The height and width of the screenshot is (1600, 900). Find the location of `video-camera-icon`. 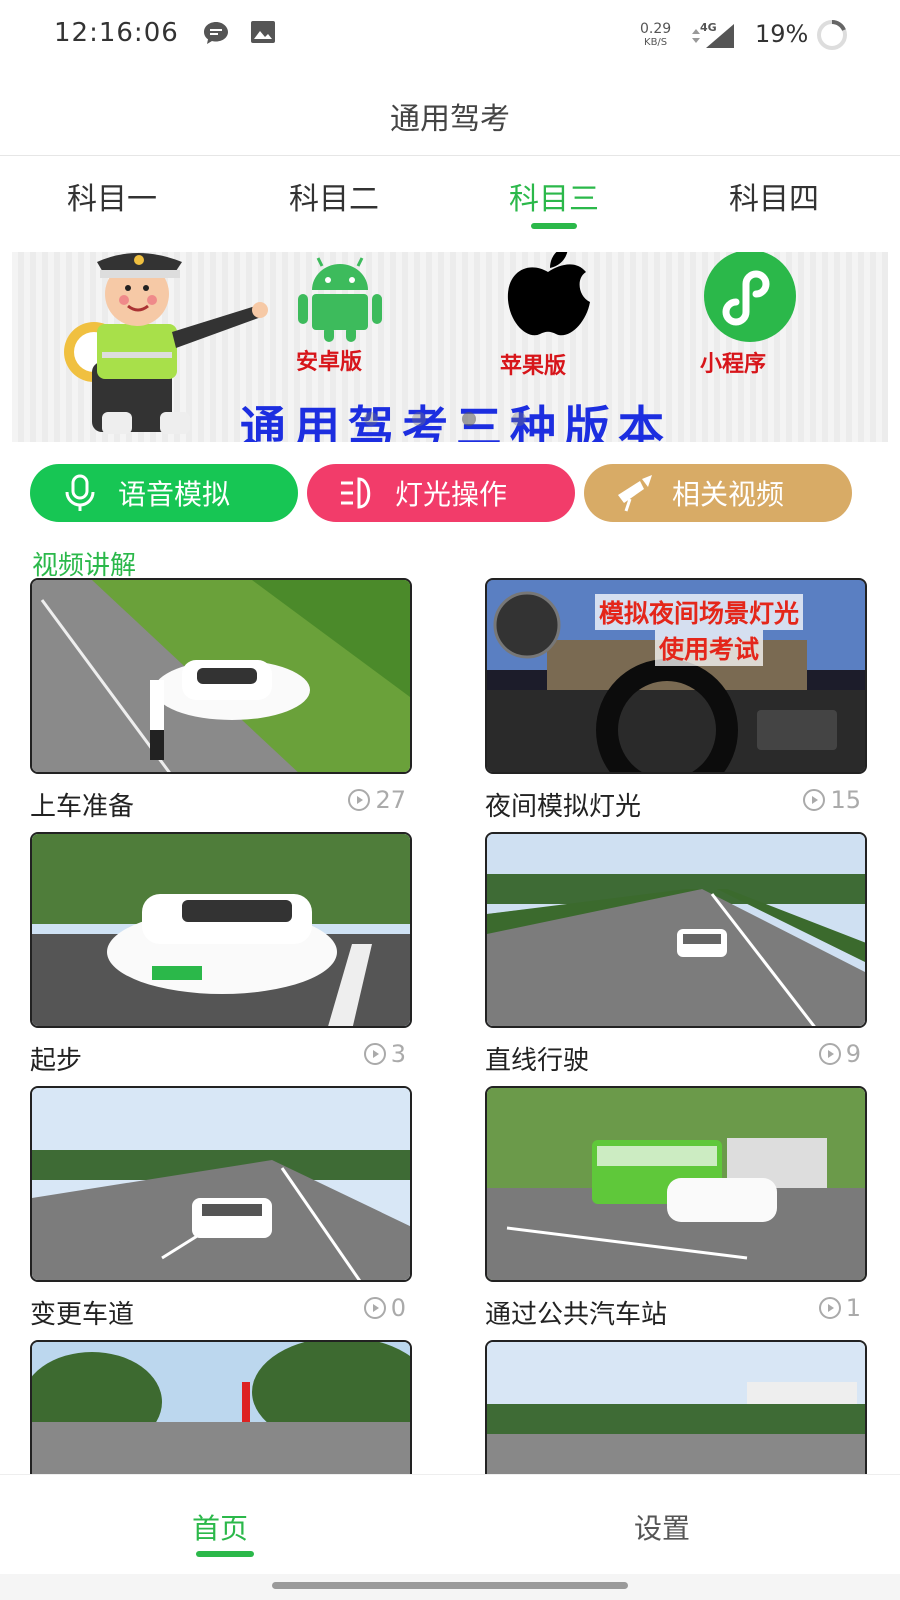

video-camera-icon is located at coordinates (635, 493).